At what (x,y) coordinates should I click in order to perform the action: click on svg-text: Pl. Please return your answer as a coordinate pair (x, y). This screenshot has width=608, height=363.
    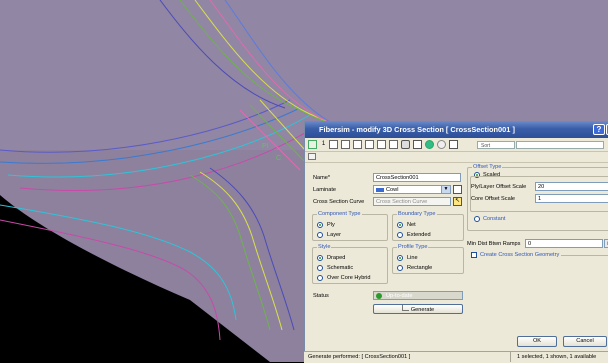
    Looking at the image, I should click on (265, 146).